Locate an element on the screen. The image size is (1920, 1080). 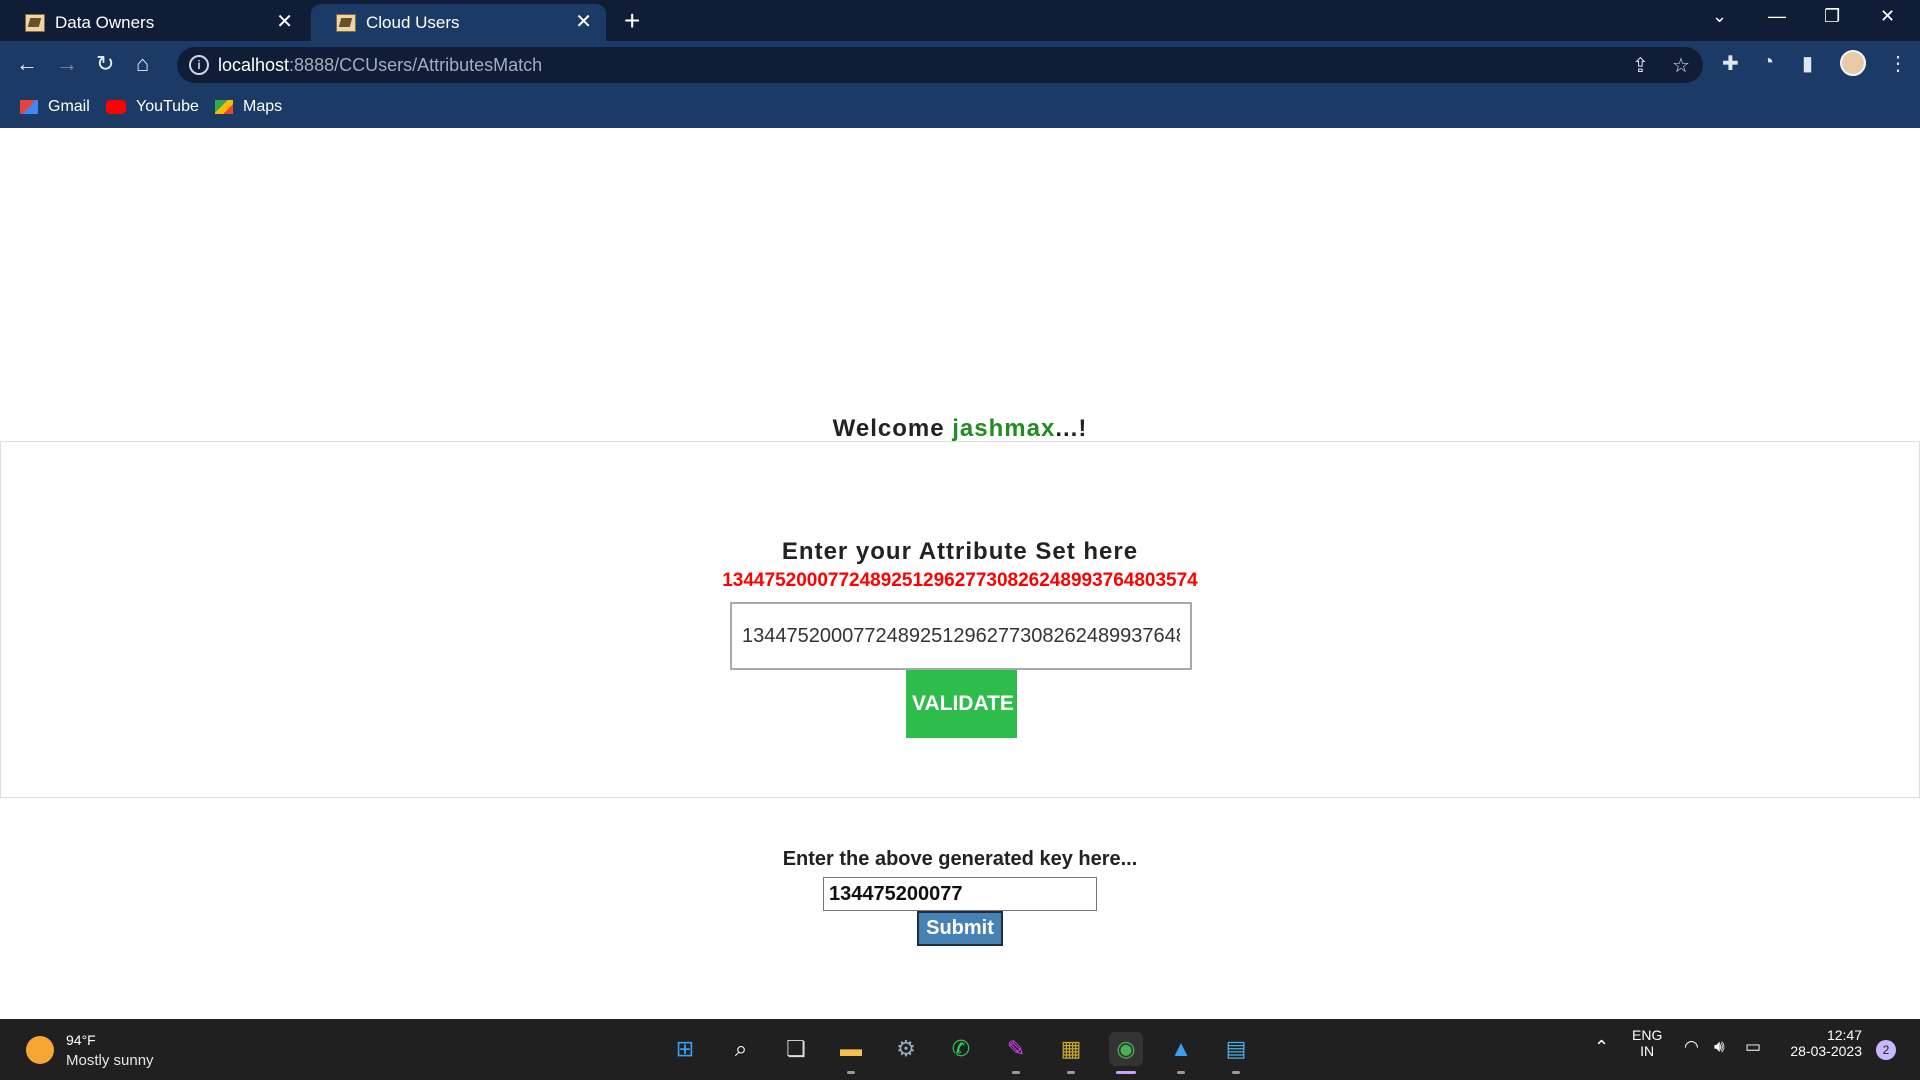
bookmark-youtube: YouTube is located at coordinates (152, 107).